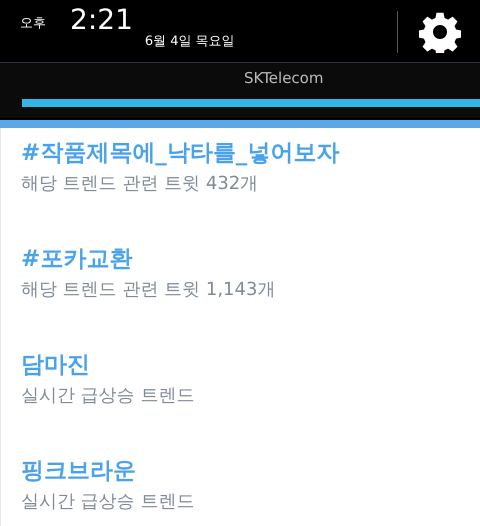 The height and width of the screenshot is (526, 480). I want to click on trend-subtitle: 해당 트렌드 관련 트윗 432개, so click(139, 184).